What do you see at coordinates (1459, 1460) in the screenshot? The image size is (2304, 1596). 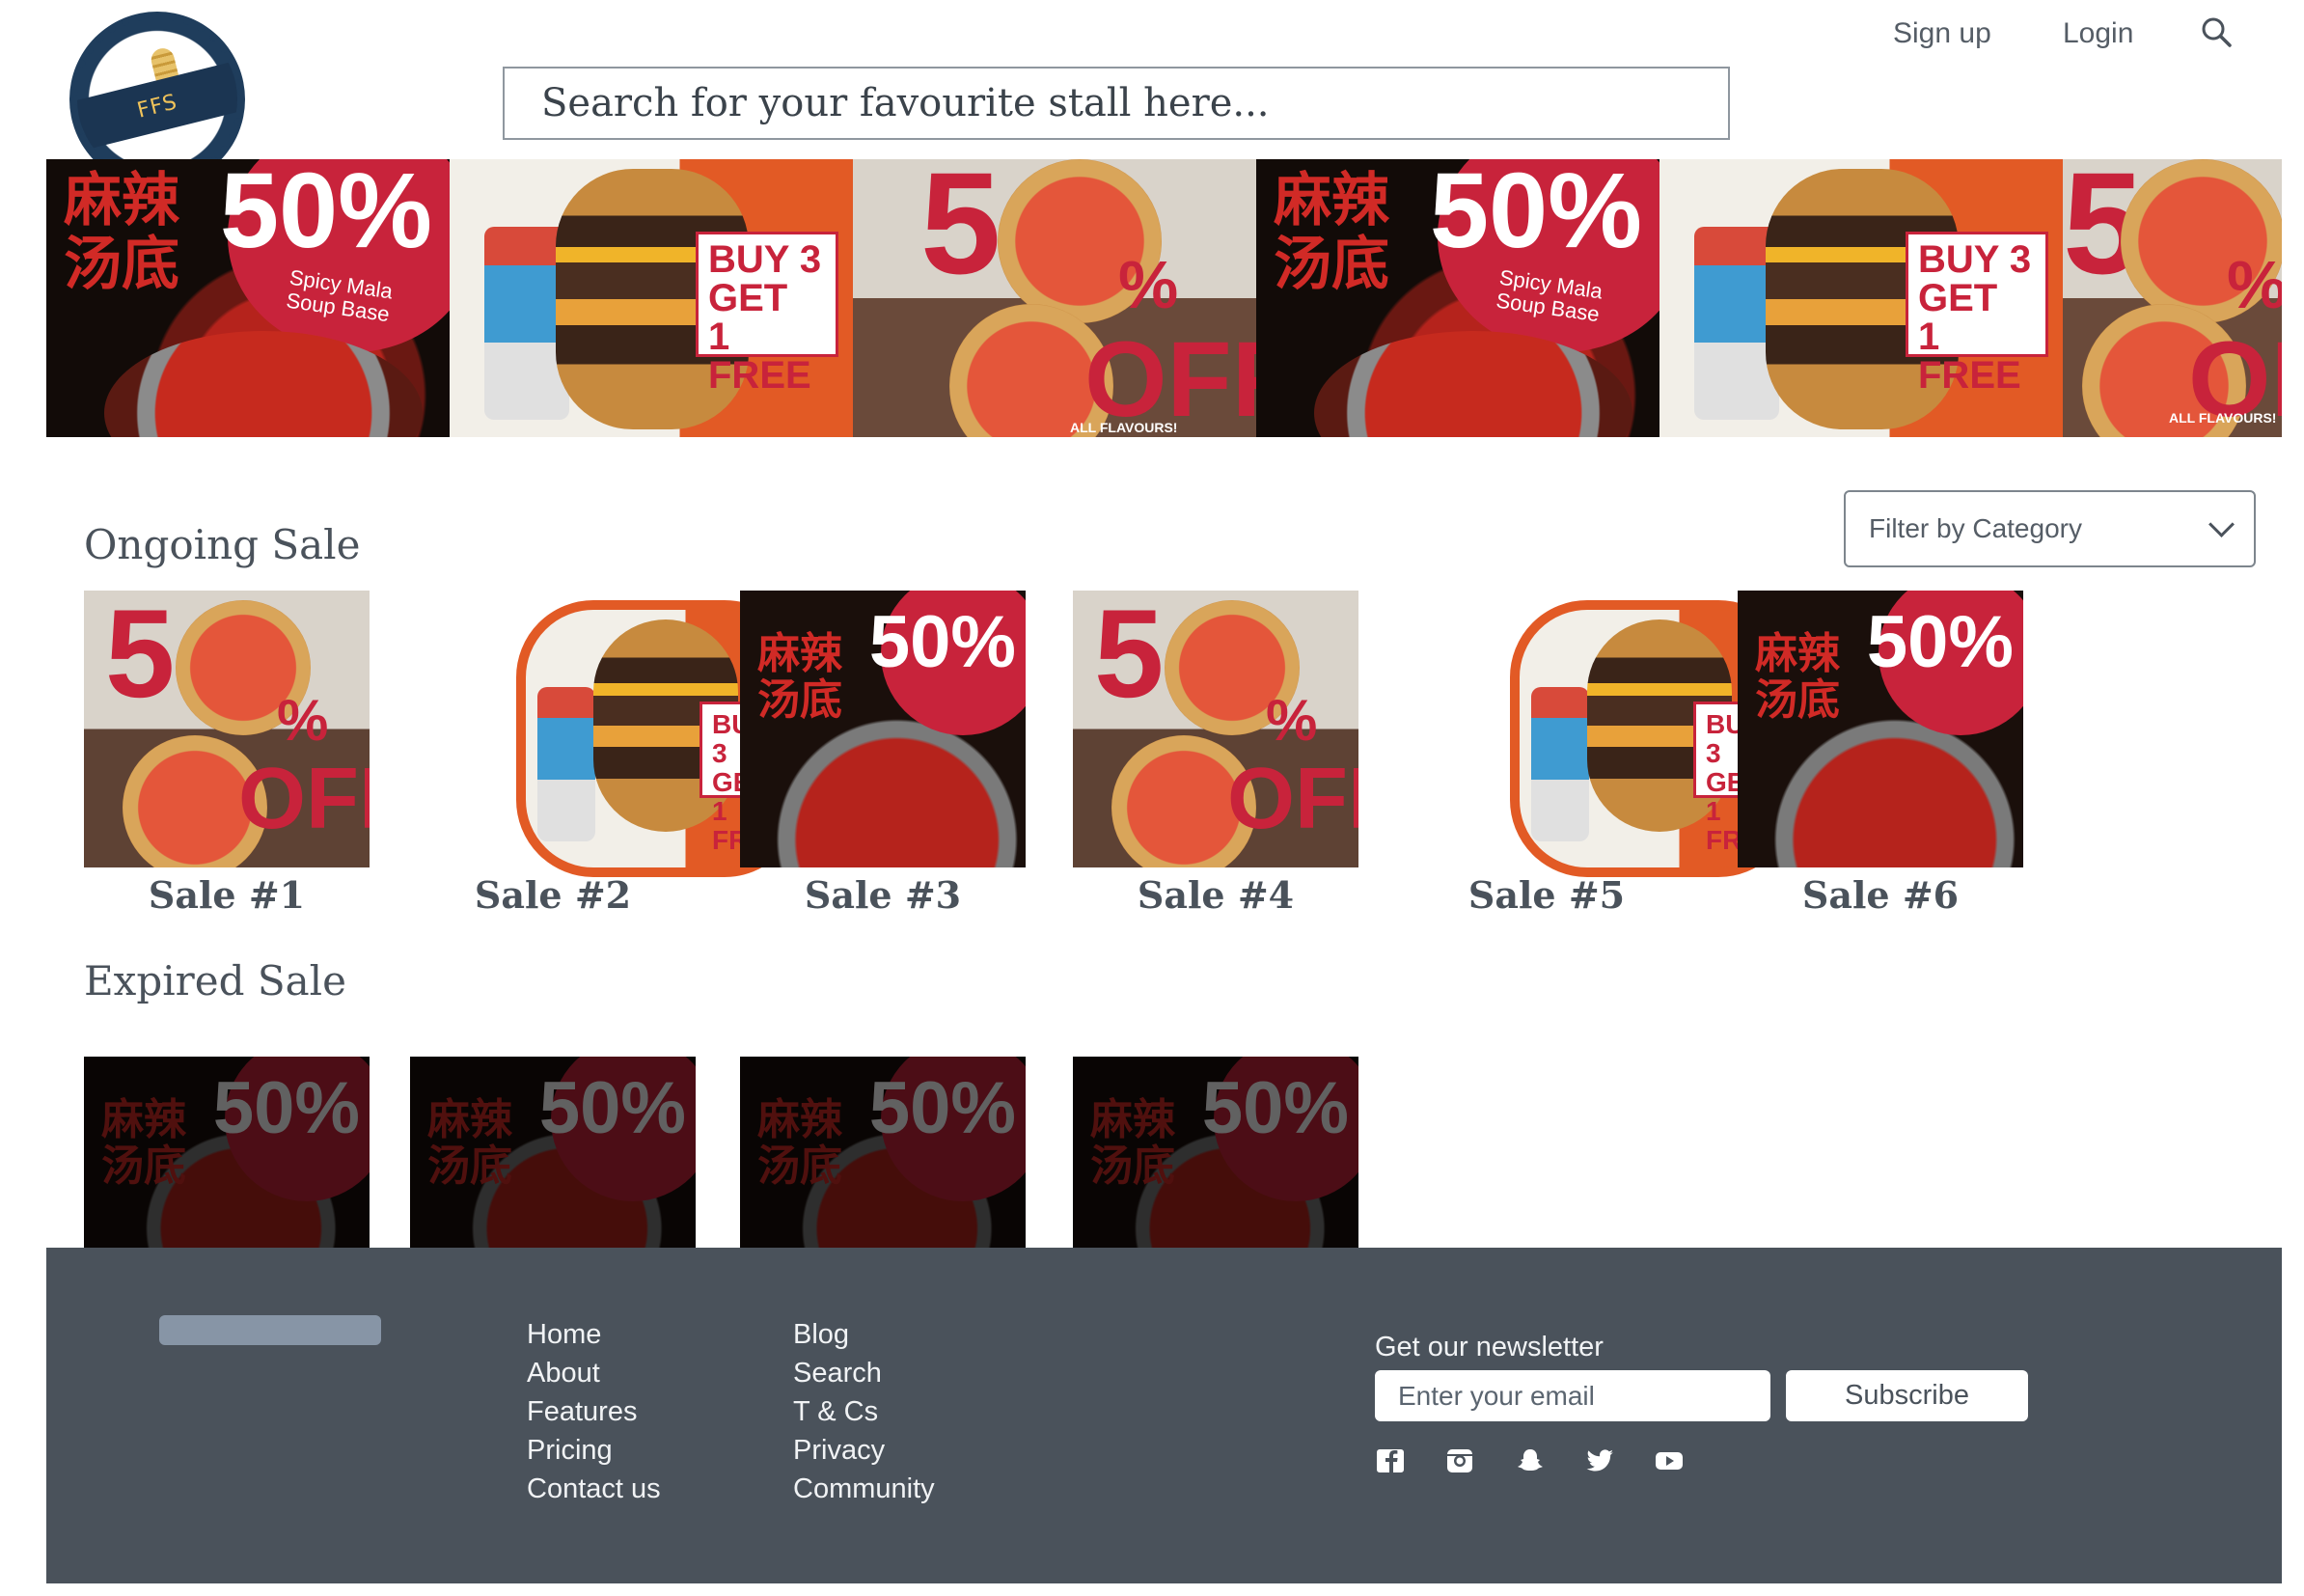 I see `instagram-icon` at bounding box center [1459, 1460].